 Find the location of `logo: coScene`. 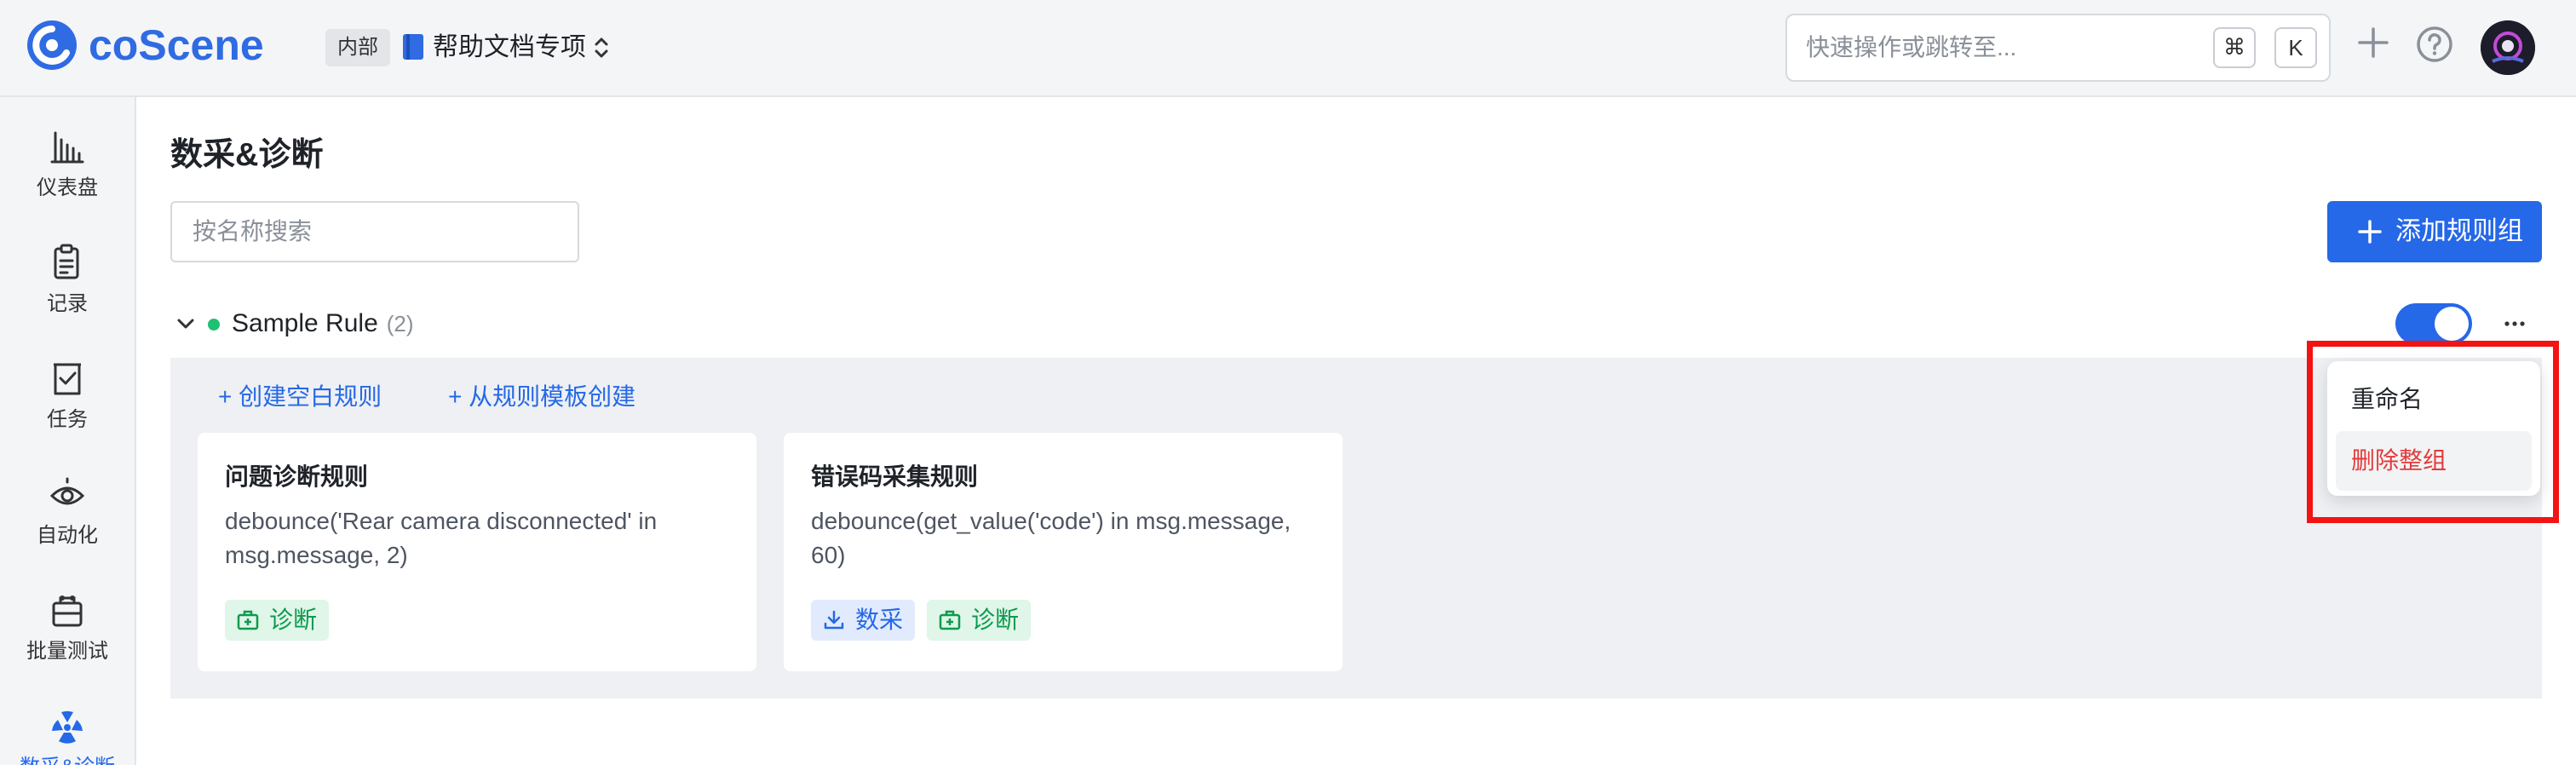

logo: coScene is located at coordinates (145, 45).